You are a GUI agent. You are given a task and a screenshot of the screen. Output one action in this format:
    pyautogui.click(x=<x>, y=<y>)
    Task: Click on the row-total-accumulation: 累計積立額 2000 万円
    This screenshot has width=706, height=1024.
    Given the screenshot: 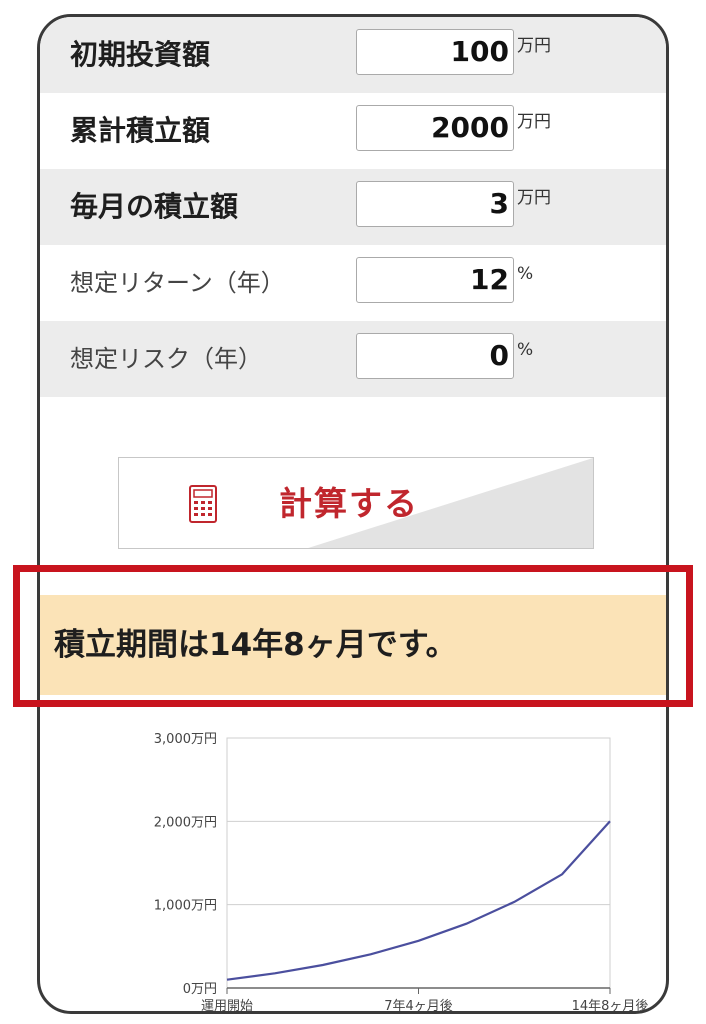 What is the action you would take?
    pyautogui.click(x=353, y=131)
    